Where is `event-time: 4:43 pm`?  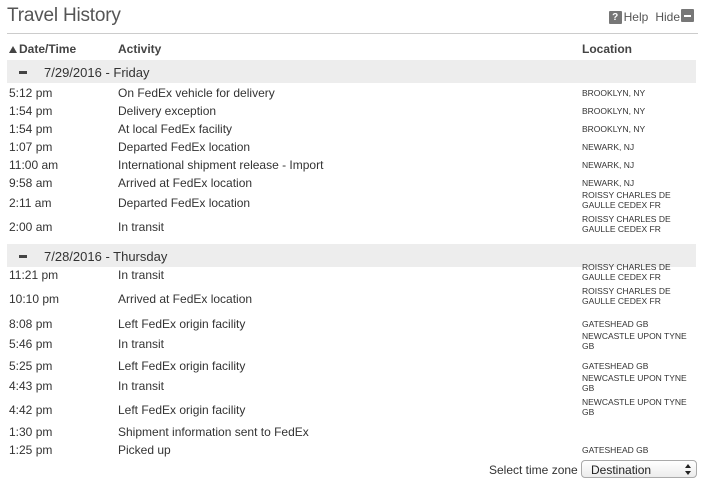 event-time: 4:43 pm is located at coordinates (31, 386).